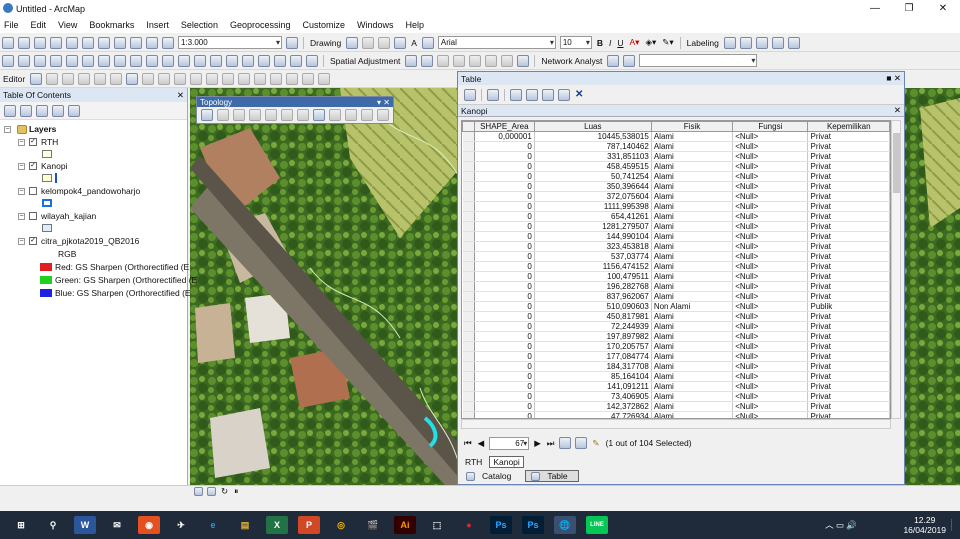 The width and height of the screenshot is (960, 539). What do you see at coordinates (593, 326) in the screenshot?
I see `table-cell: 72,244939` at bounding box center [593, 326].